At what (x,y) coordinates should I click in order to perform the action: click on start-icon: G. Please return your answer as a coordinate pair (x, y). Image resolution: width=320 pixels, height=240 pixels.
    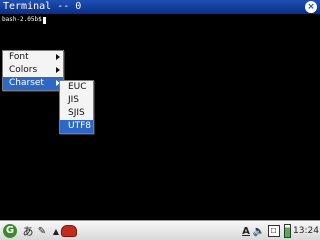
    Looking at the image, I should click on (10, 231).